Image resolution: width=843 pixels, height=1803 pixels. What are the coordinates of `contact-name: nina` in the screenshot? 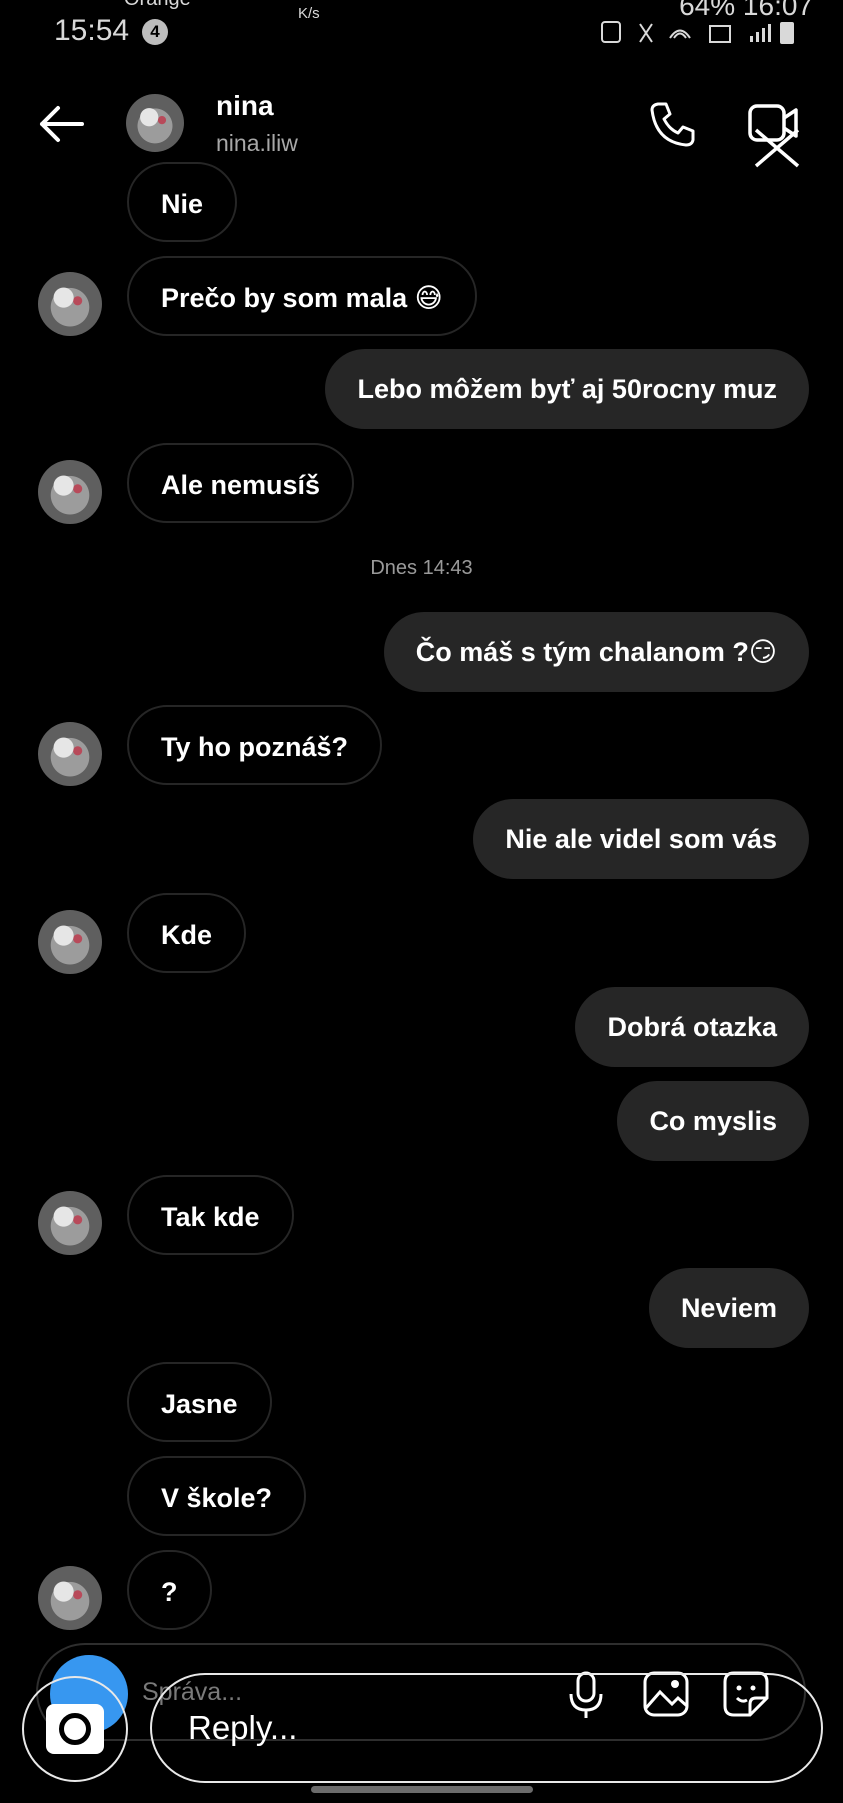 It's located at (245, 106).